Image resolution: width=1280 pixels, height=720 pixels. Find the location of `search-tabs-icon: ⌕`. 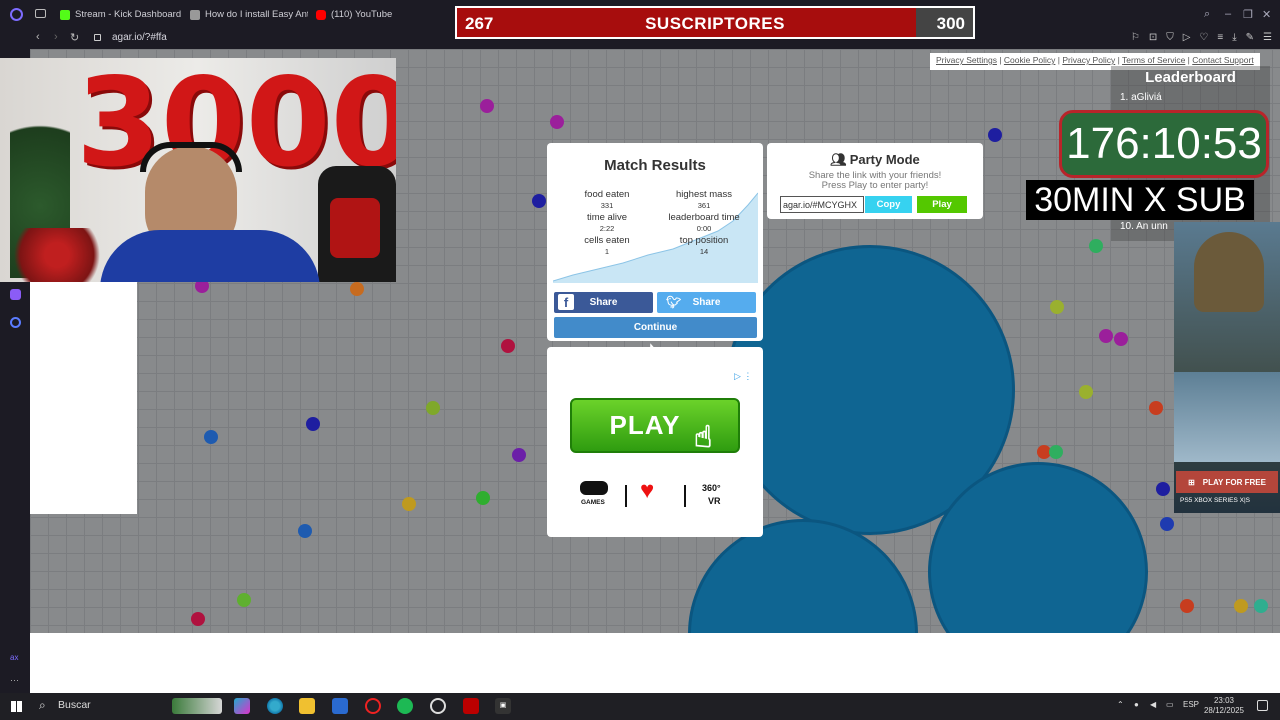

search-tabs-icon: ⌕ is located at coordinates (1207, 14).